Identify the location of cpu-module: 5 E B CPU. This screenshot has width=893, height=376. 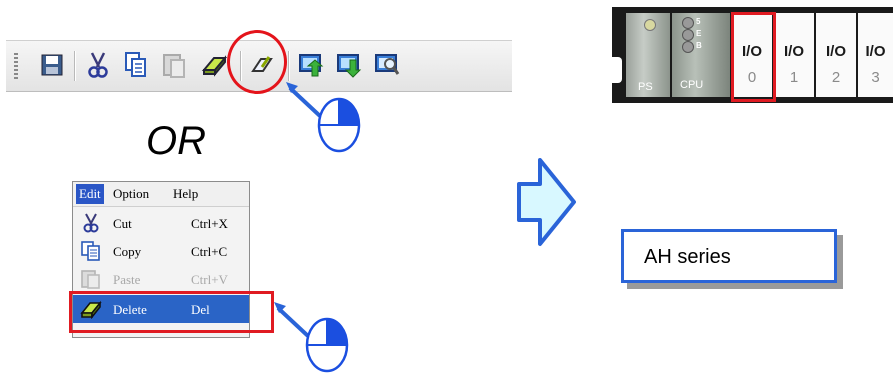
(702, 55).